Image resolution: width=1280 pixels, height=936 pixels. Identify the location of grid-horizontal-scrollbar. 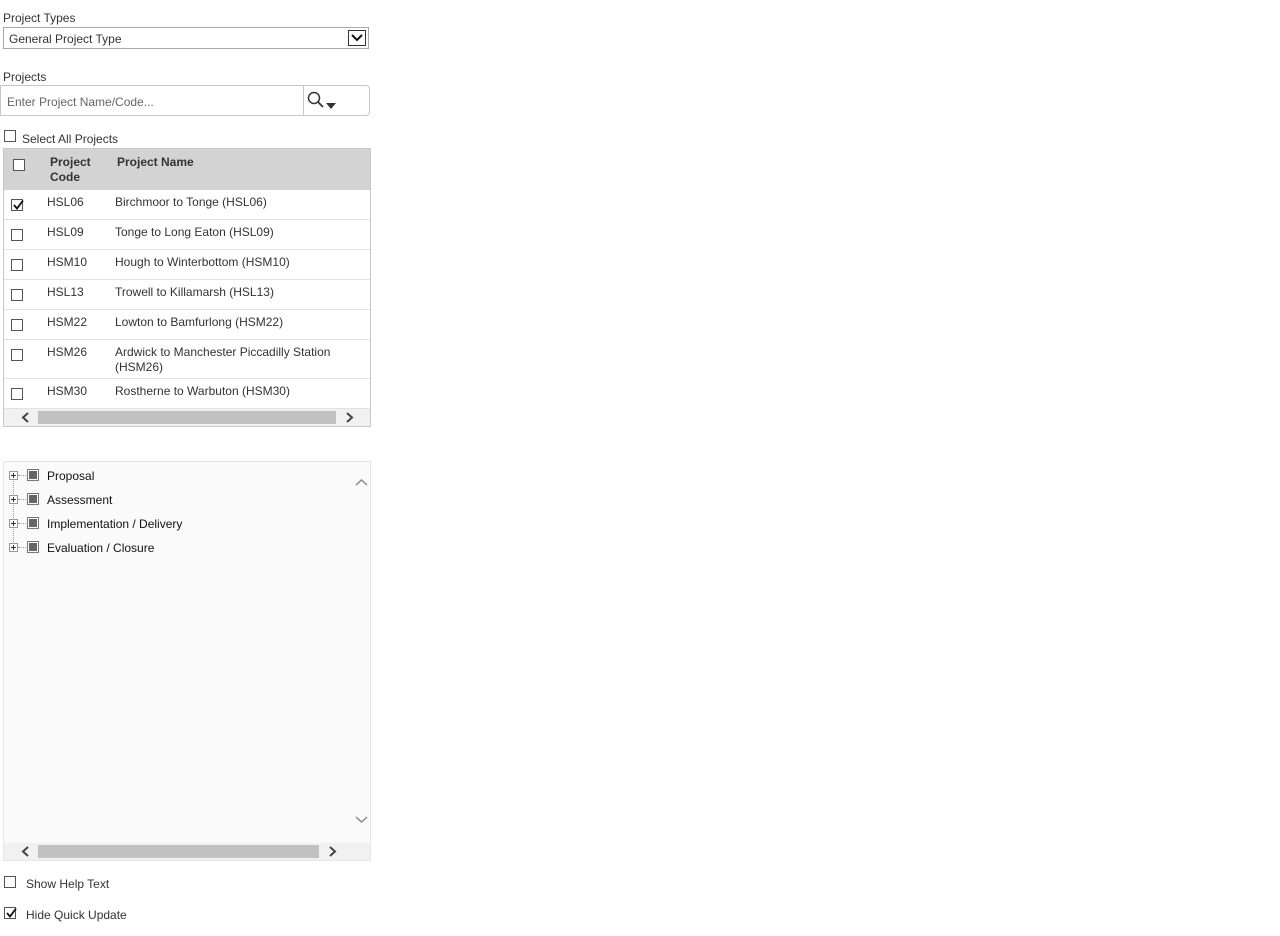
(187, 417).